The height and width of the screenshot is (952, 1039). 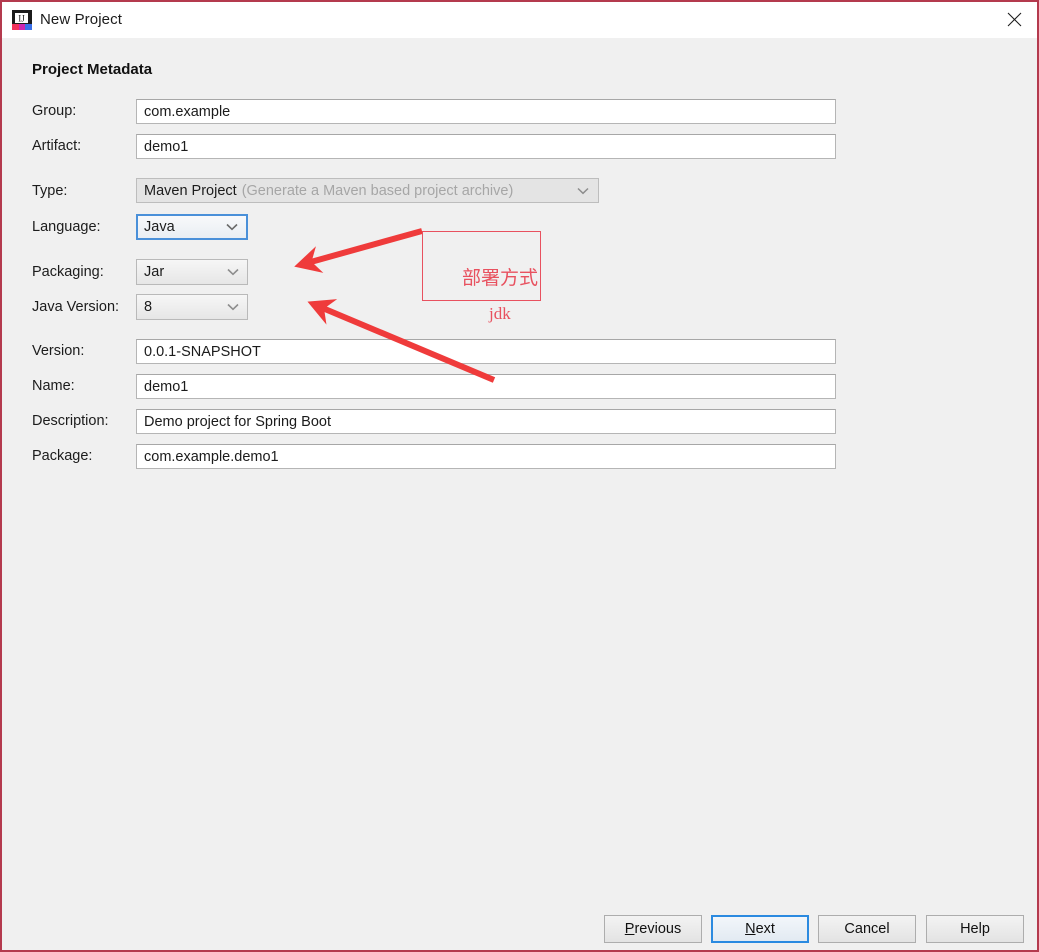 I want to click on name-input, so click(x=486, y=386).